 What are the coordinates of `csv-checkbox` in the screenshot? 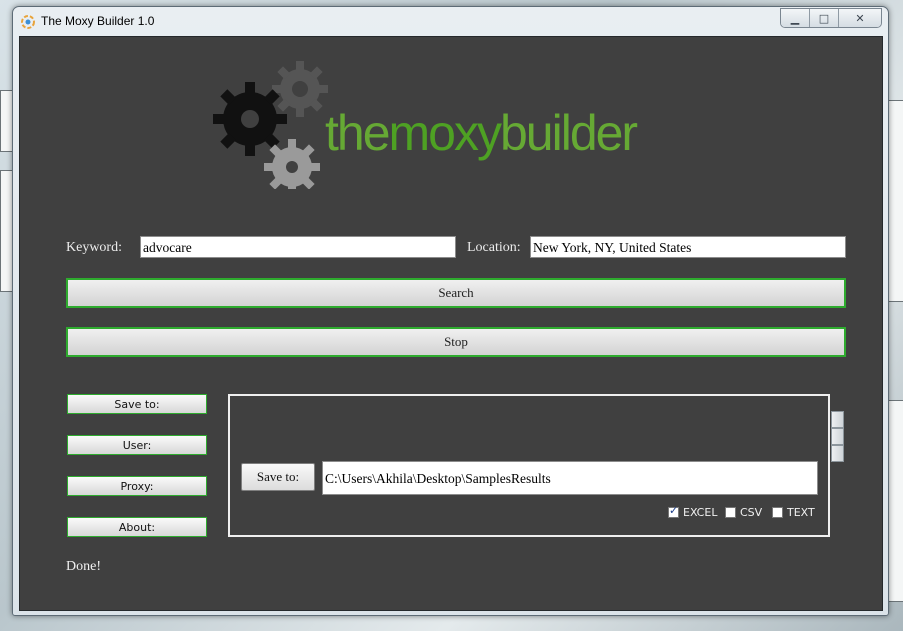 It's located at (730, 512).